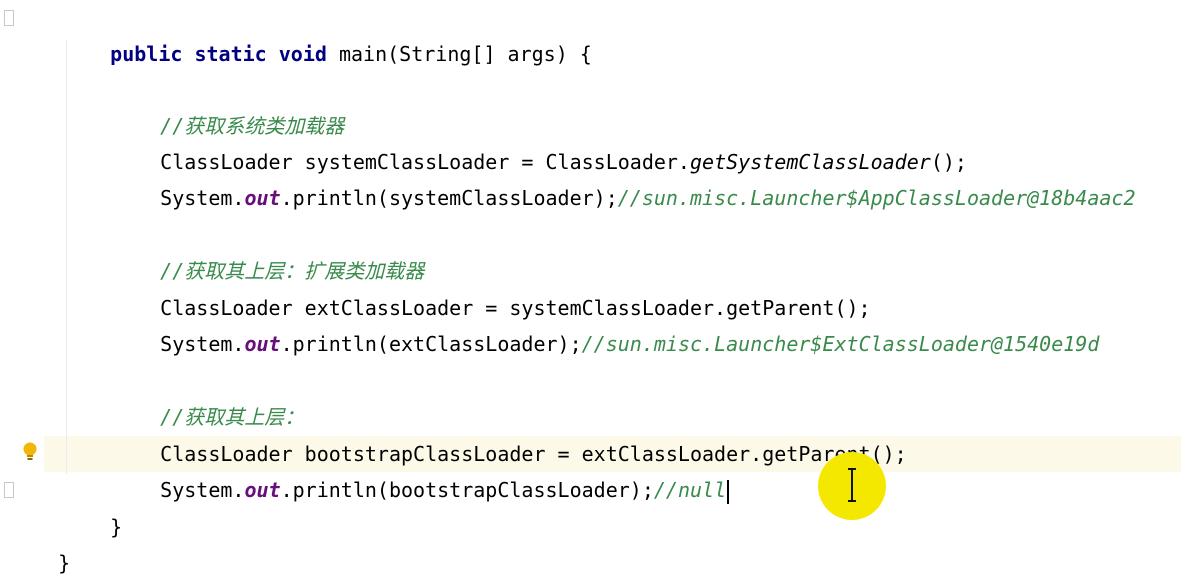  I want to click on code-token: .println(systemClassLoader);, so click(449, 198).